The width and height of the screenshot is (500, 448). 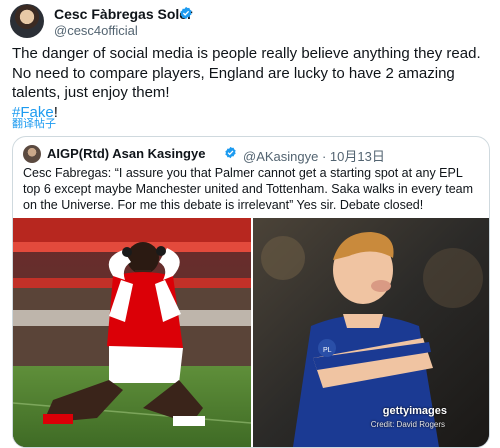 What do you see at coordinates (327, 350) in the screenshot?
I see `svg-text: PL` at bounding box center [327, 350].